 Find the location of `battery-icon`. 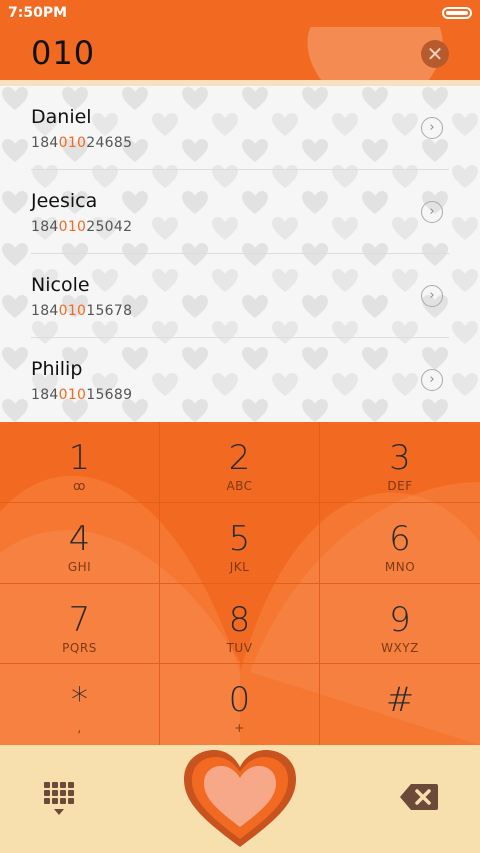

battery-icon is located at coordinates (457, 13).